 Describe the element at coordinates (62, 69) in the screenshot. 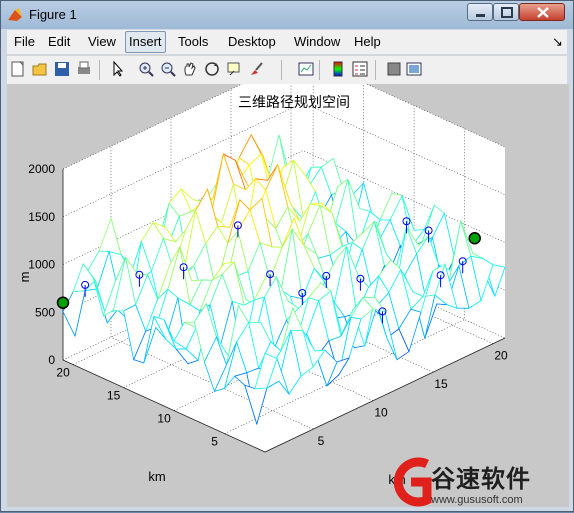

I see `save-icon` at that location.